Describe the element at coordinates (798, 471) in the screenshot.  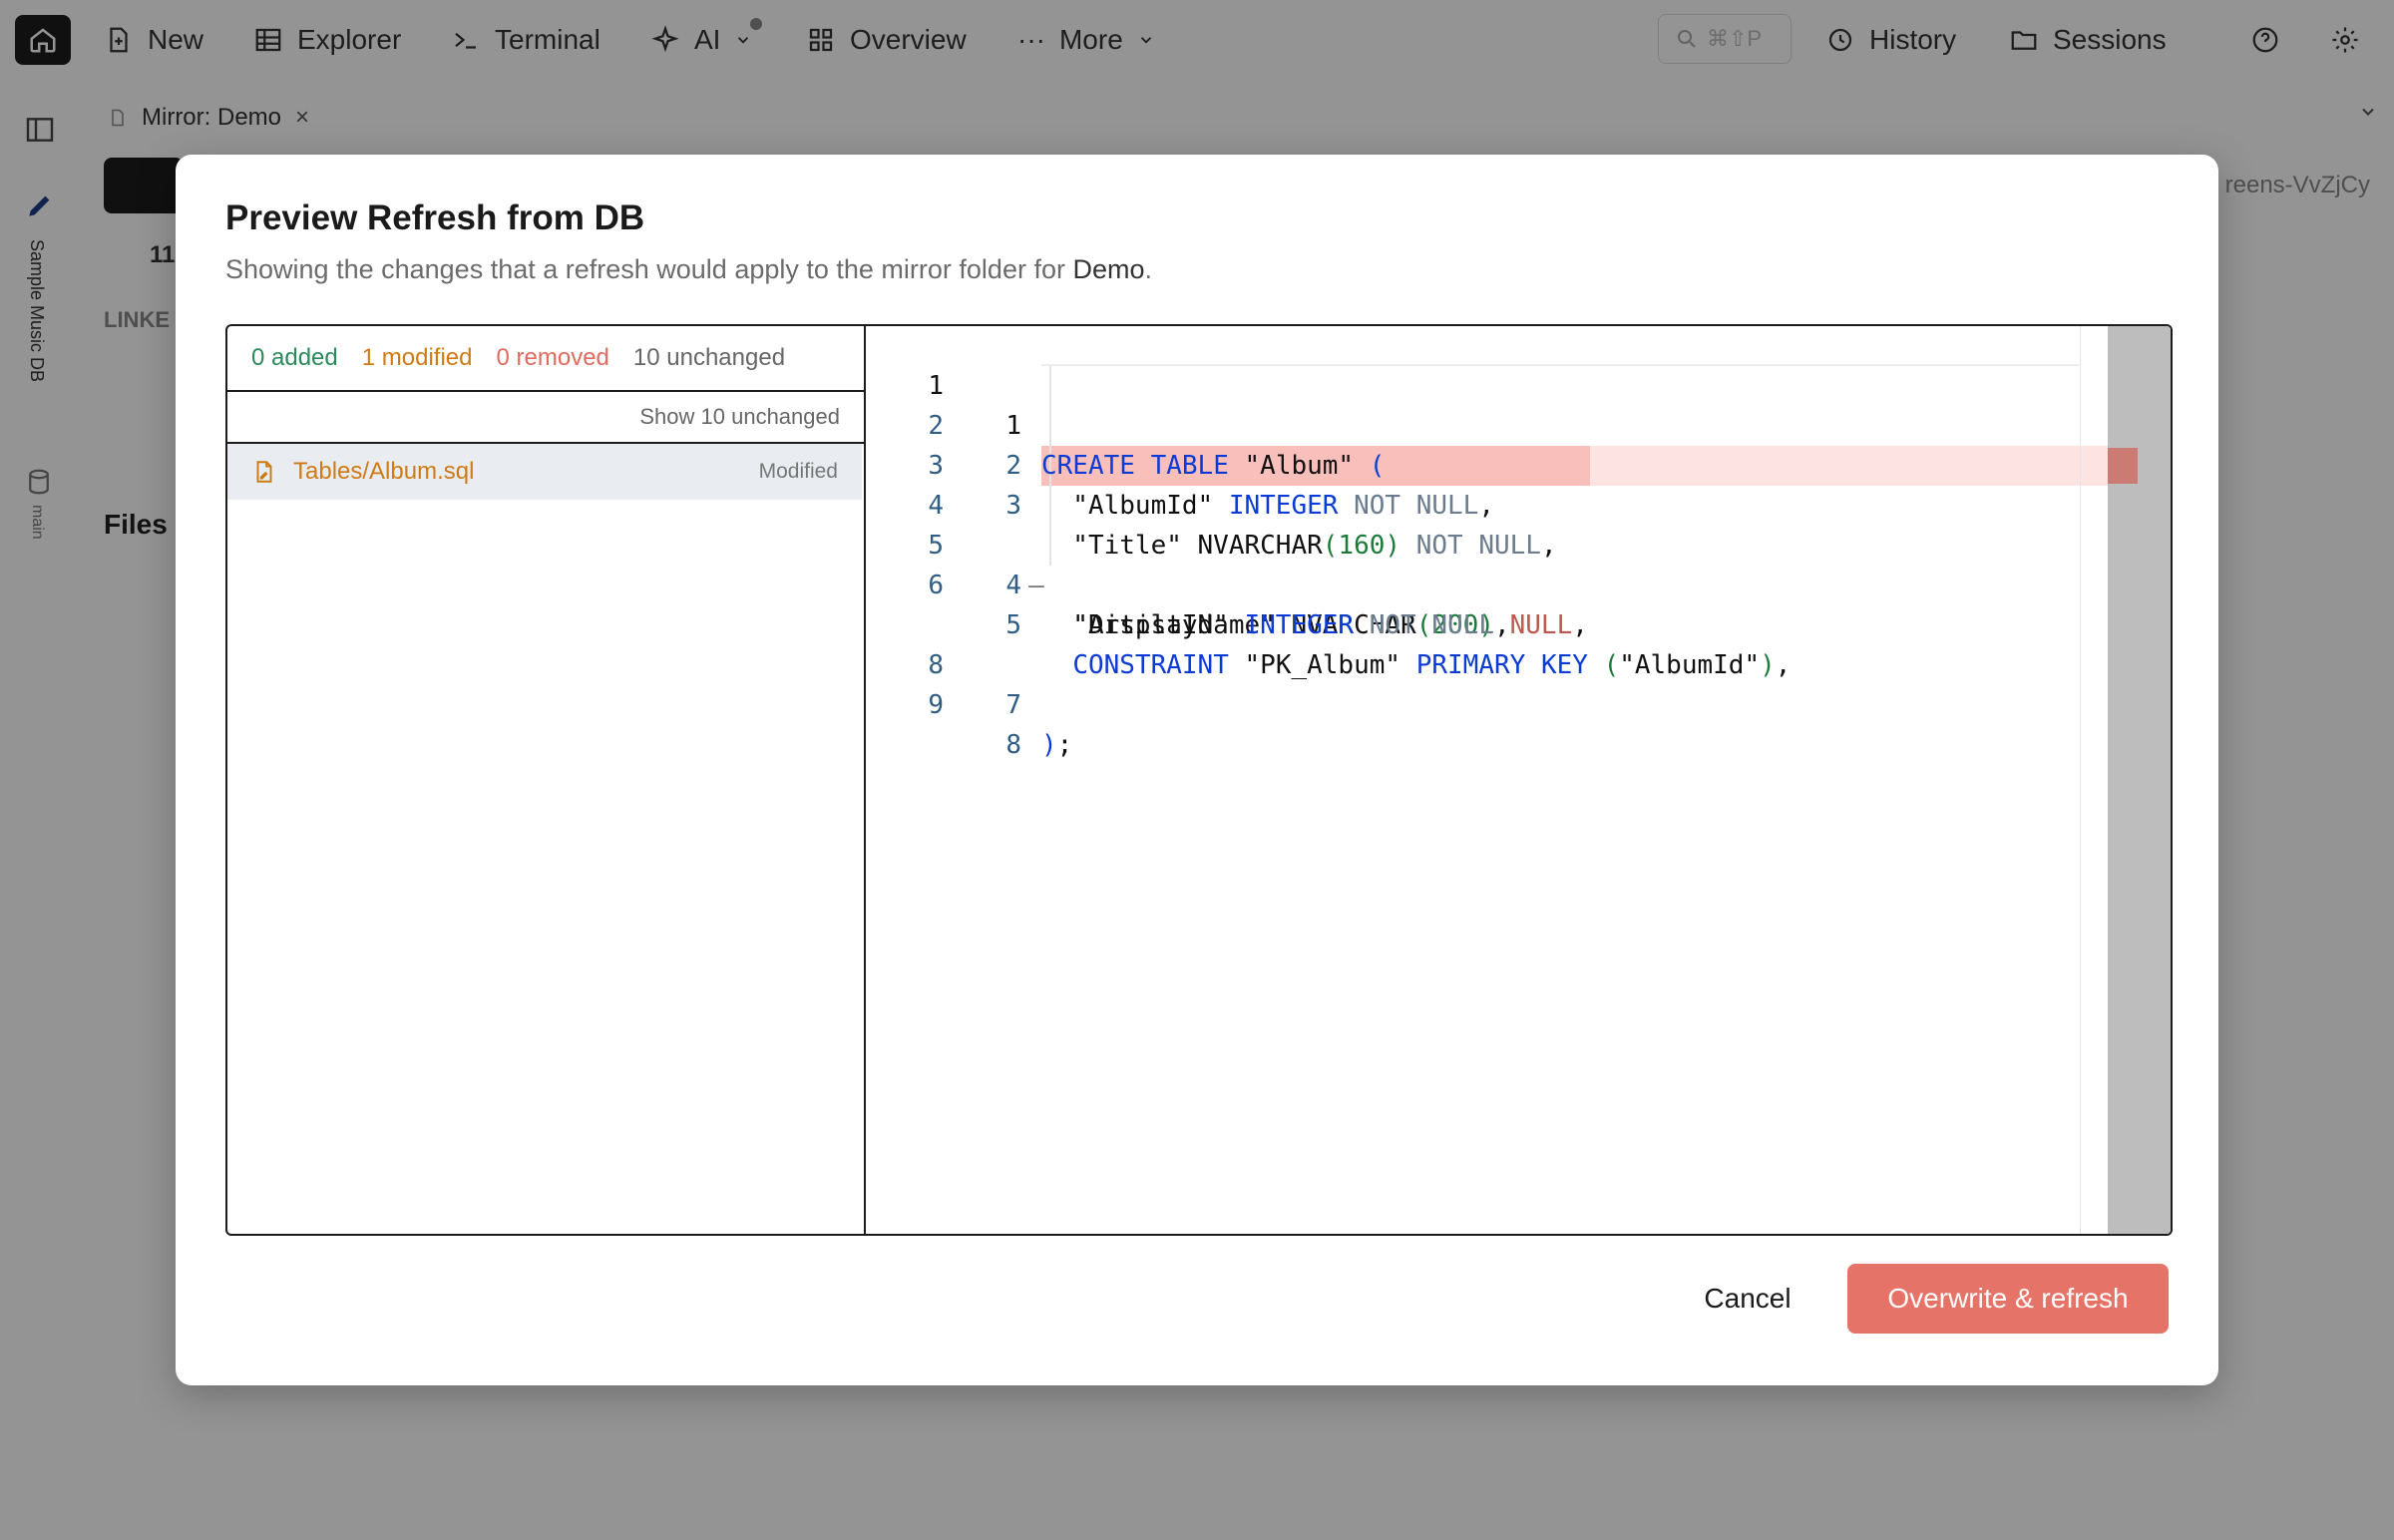
I see `file-status: Modified` at that location.